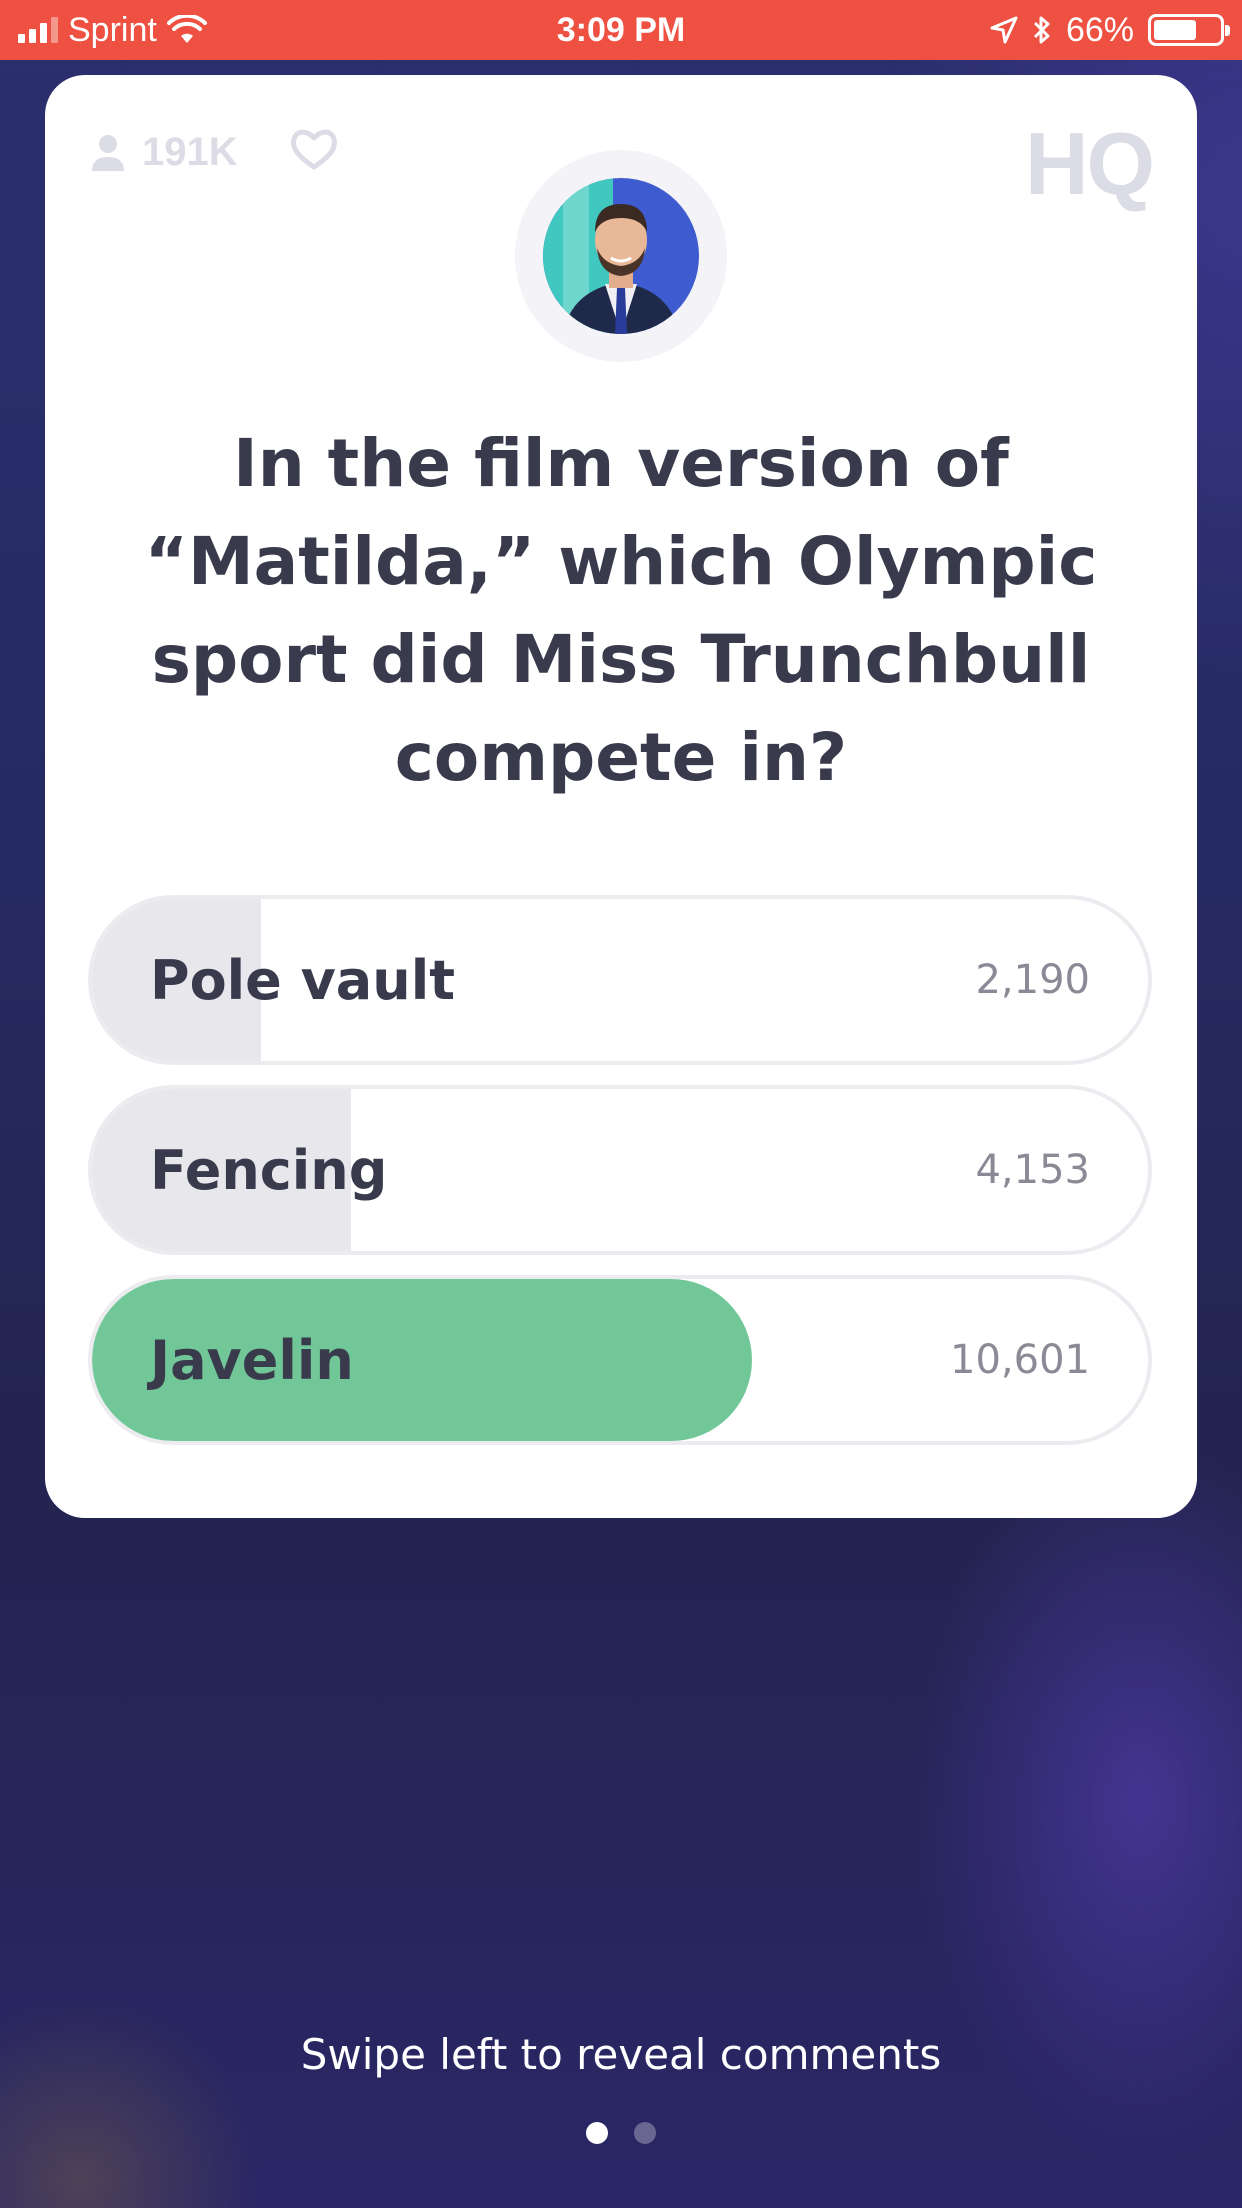 This screenshot has width=1242, height=2208. What do you see at coordinates (1020, 1360) in the screenshot?
I see `answer-count: 10,601` at bounding box center [1020, 1360].